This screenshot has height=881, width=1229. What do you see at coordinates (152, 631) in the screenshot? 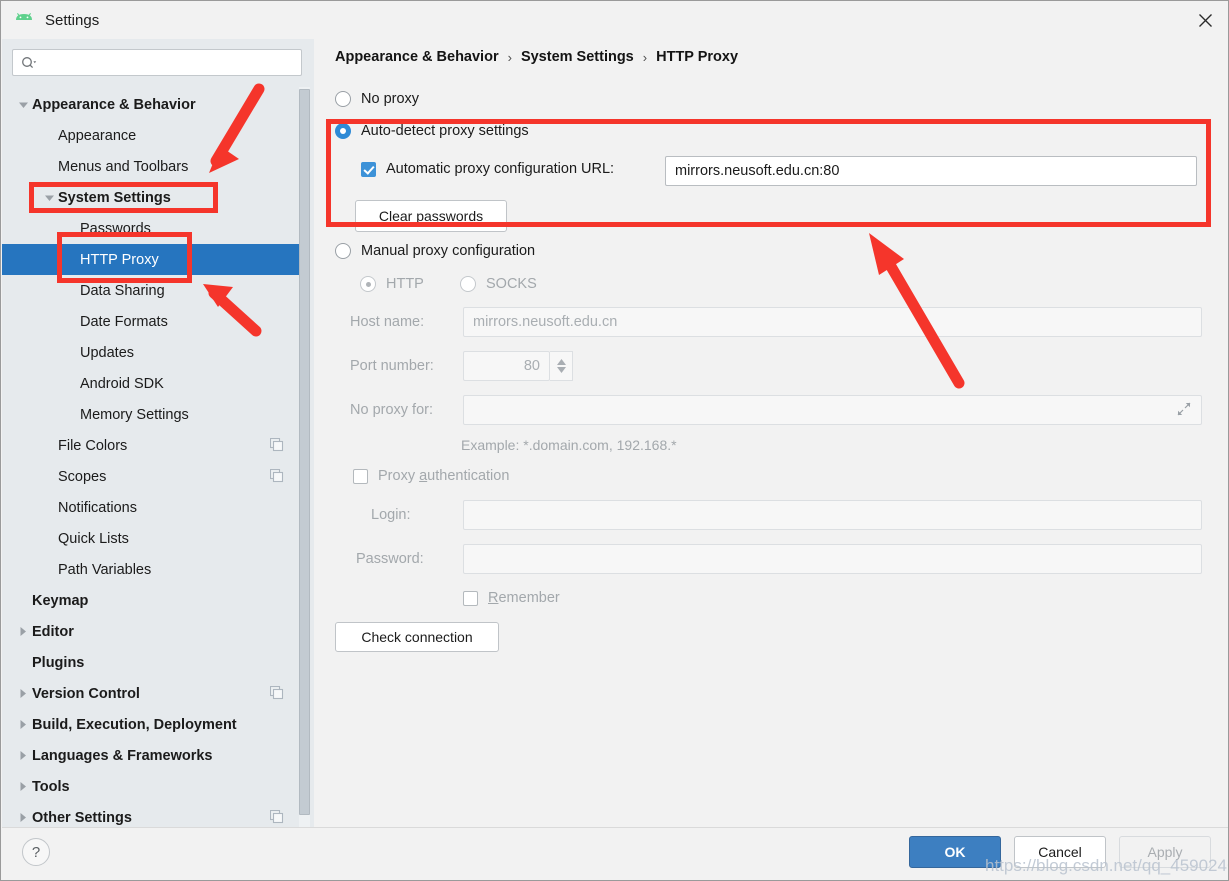
I see `sidebar-item-editor: Editor` at bounding box center [152, 631].